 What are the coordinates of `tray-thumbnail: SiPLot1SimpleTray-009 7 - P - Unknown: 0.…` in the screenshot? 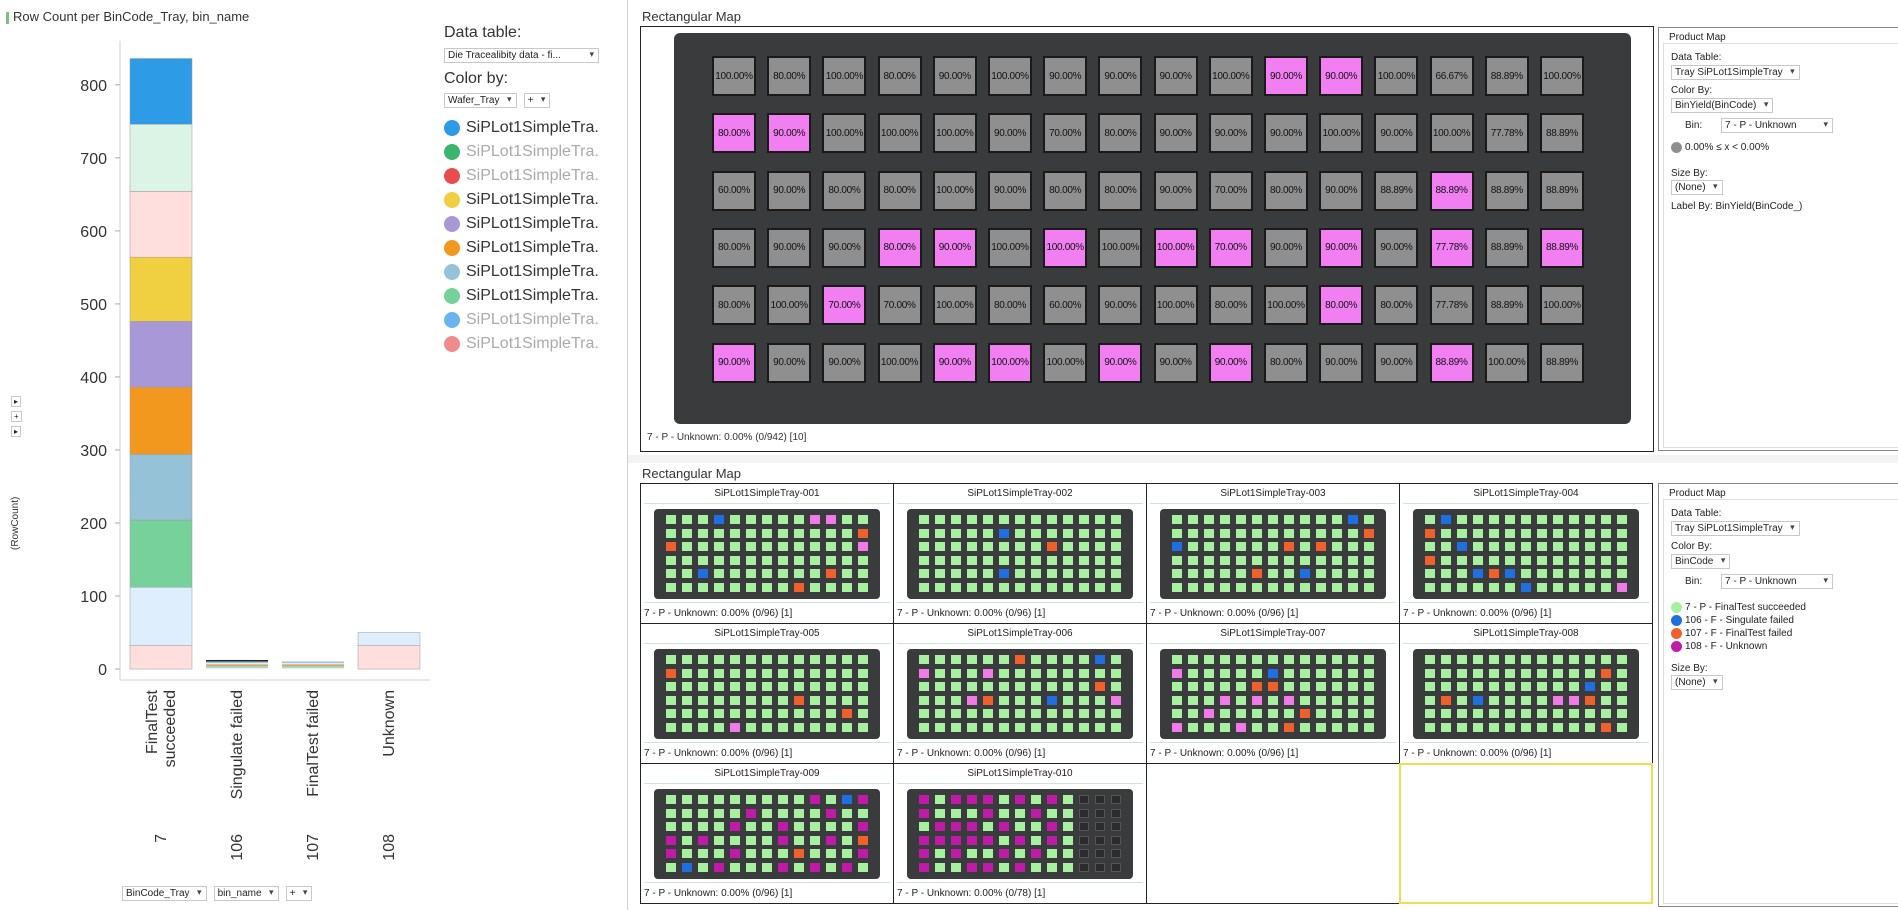 It's located at (767, 833).